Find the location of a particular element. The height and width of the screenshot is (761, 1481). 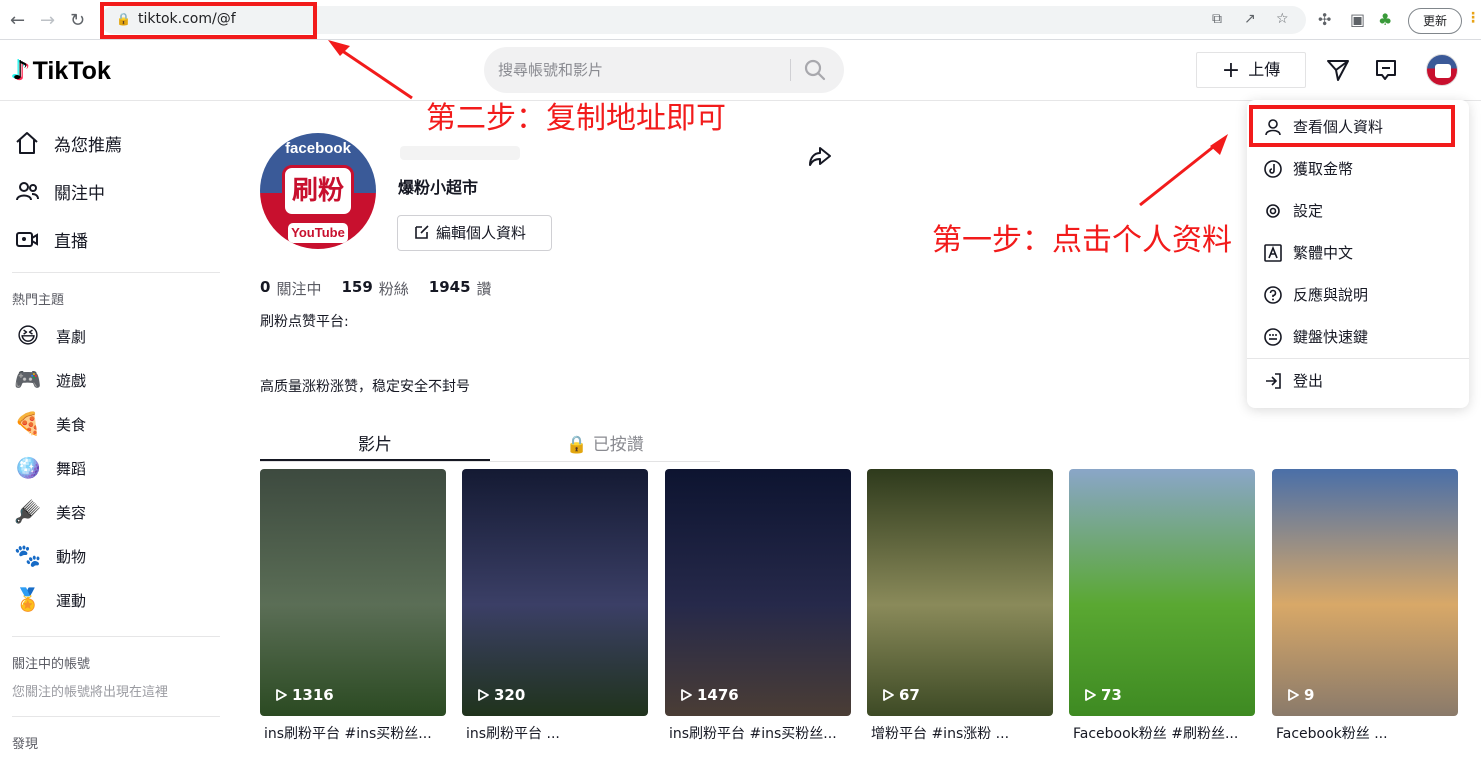

menu-item-label: 登出 is located at coordinates (1308, 381).